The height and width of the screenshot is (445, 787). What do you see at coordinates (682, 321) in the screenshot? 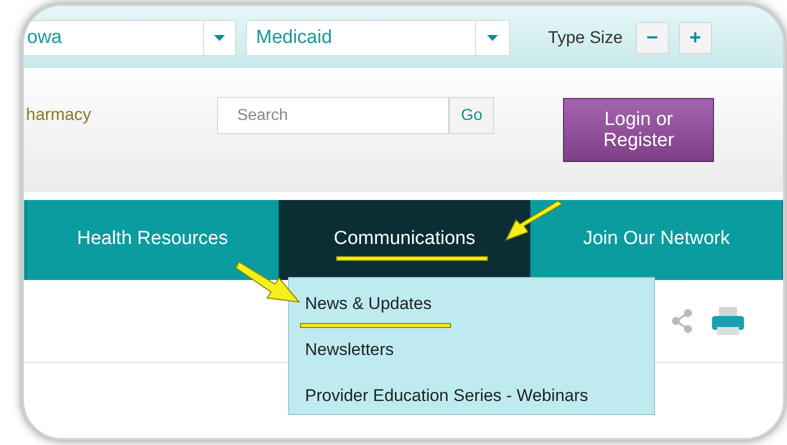
I see `share-icon` at bounding box center [682, 321].